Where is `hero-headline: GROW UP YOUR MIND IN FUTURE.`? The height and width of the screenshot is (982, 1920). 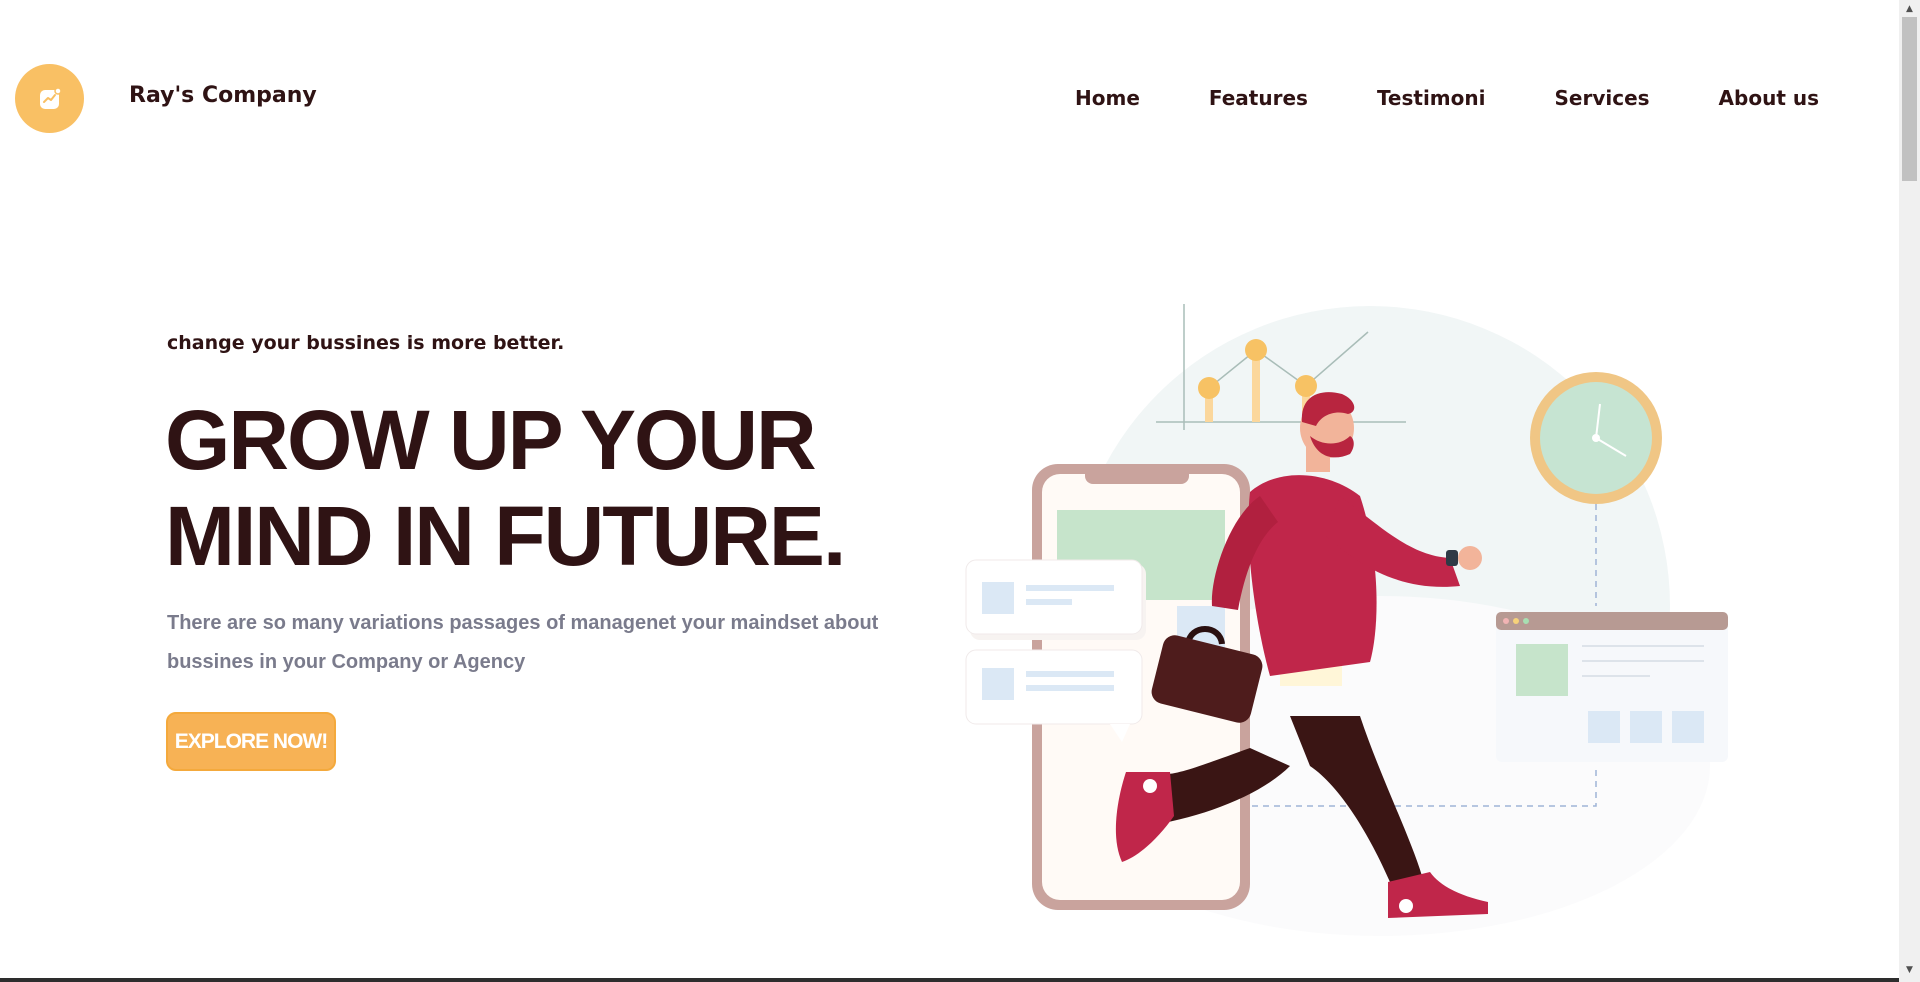 hero-headline: GROW UP YOUR MIND IN FUTURE. is located at coordinates (505, 488).